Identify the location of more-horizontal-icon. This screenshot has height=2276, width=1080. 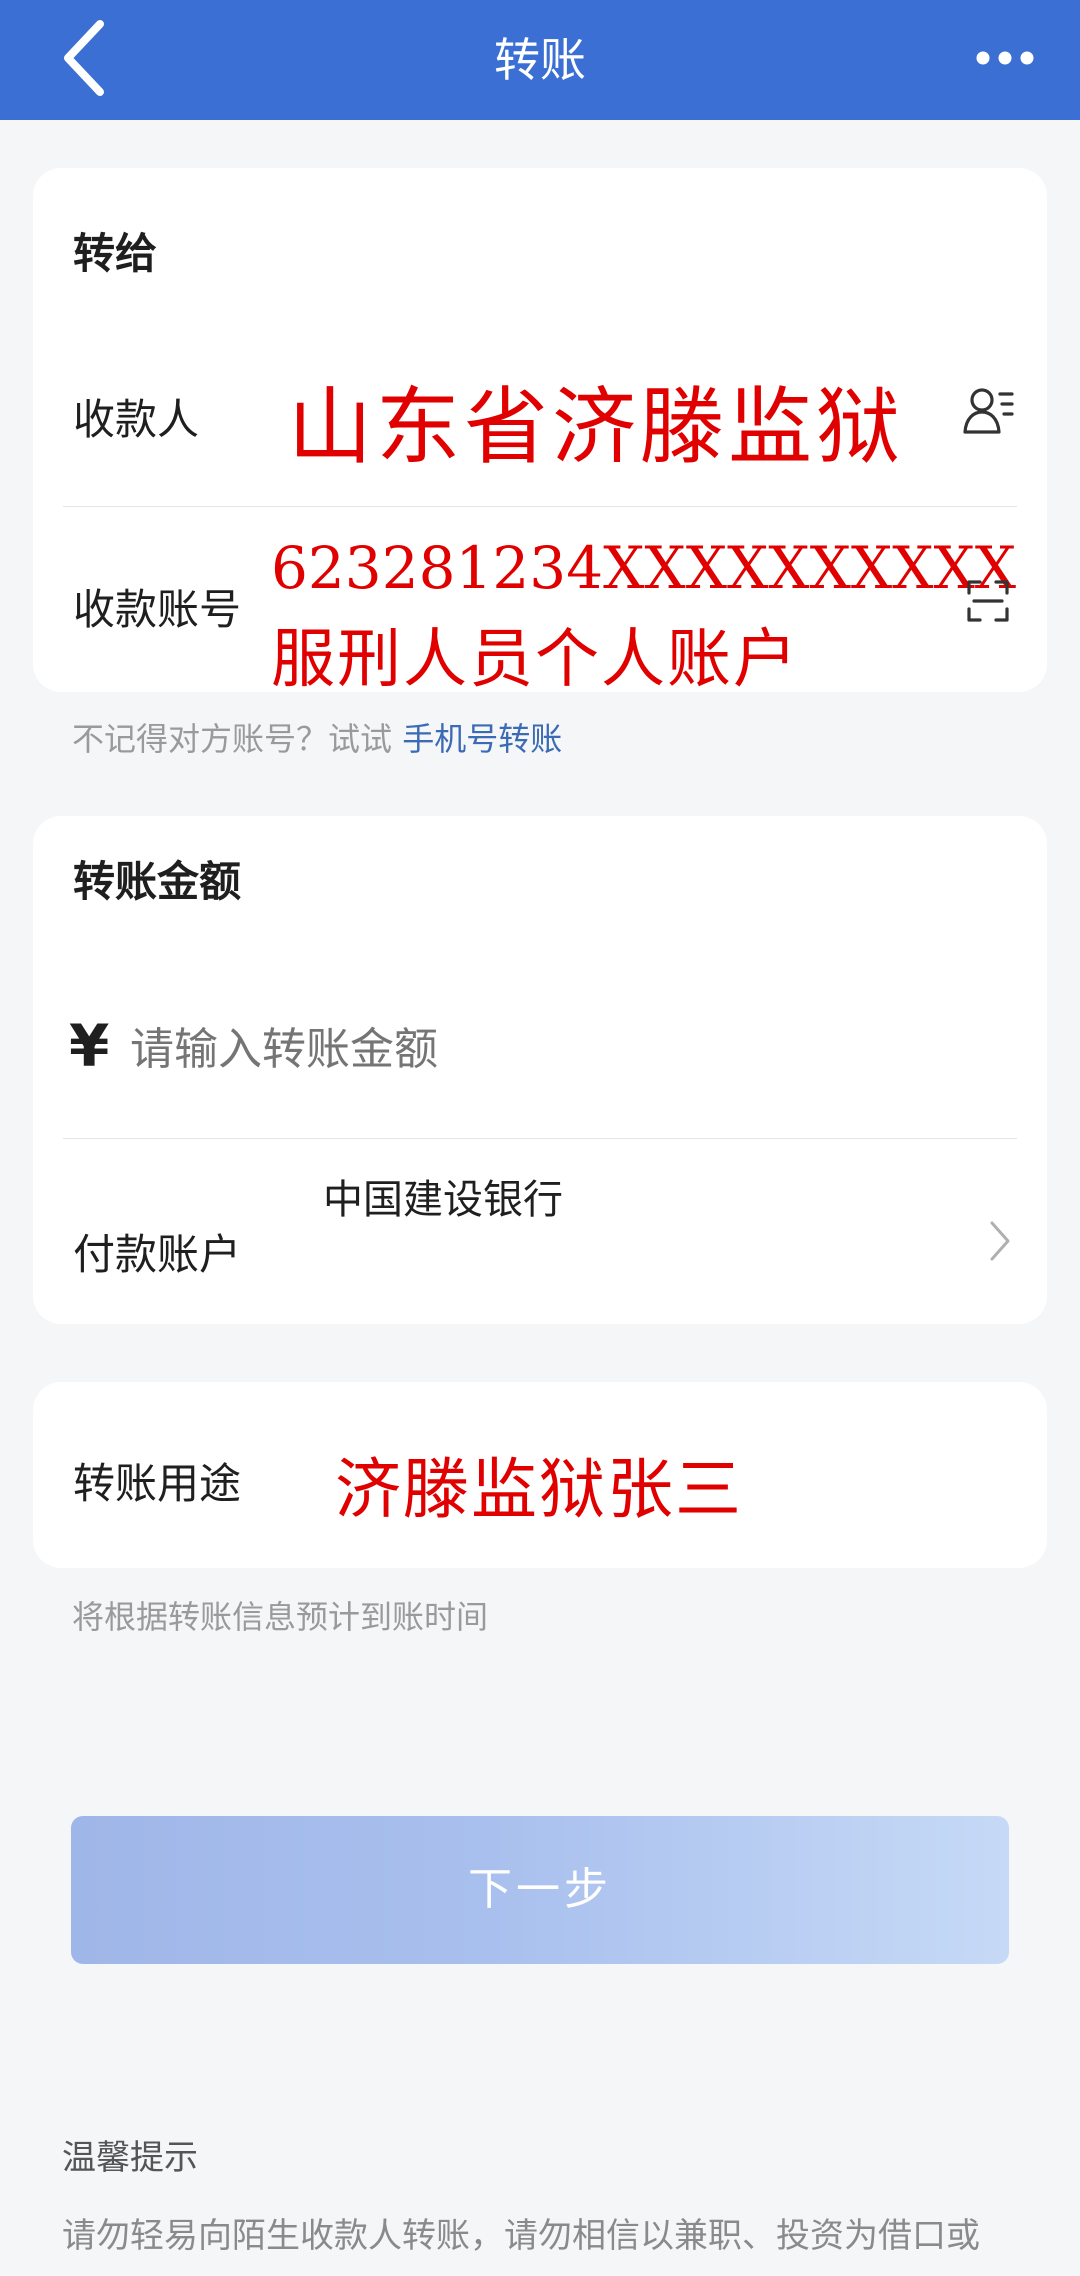
(1005, 60).